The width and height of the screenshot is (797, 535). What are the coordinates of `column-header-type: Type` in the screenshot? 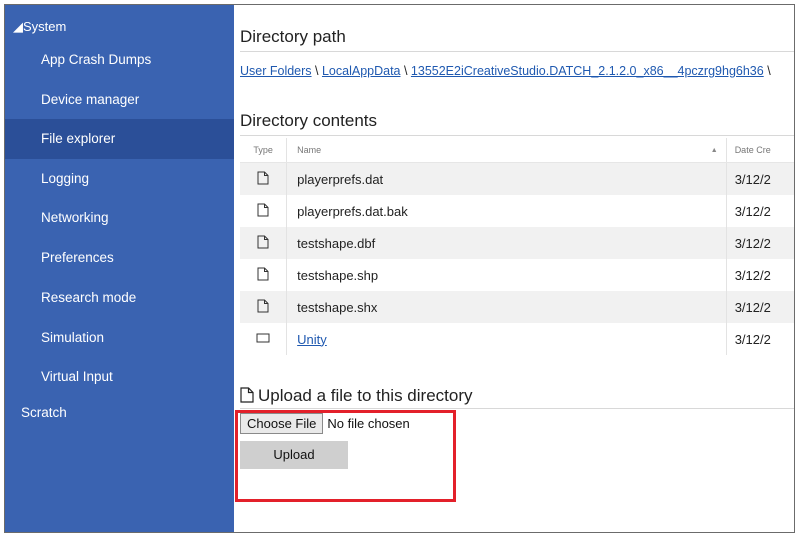 It's located at (264, 150).